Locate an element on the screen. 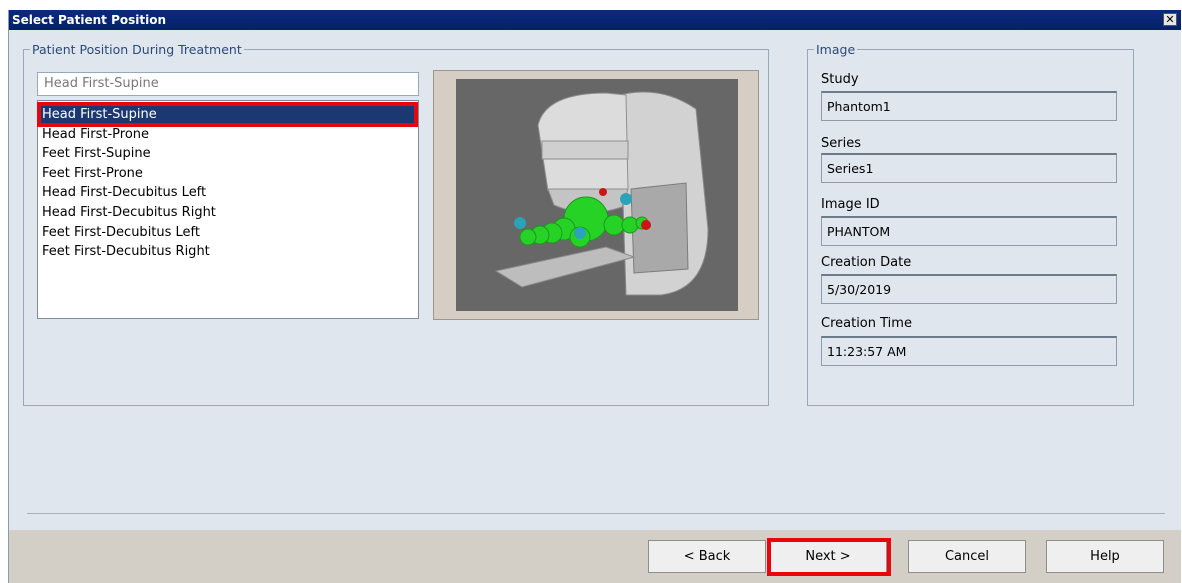  series-field: Series1 is located at coordinates (969, 168).